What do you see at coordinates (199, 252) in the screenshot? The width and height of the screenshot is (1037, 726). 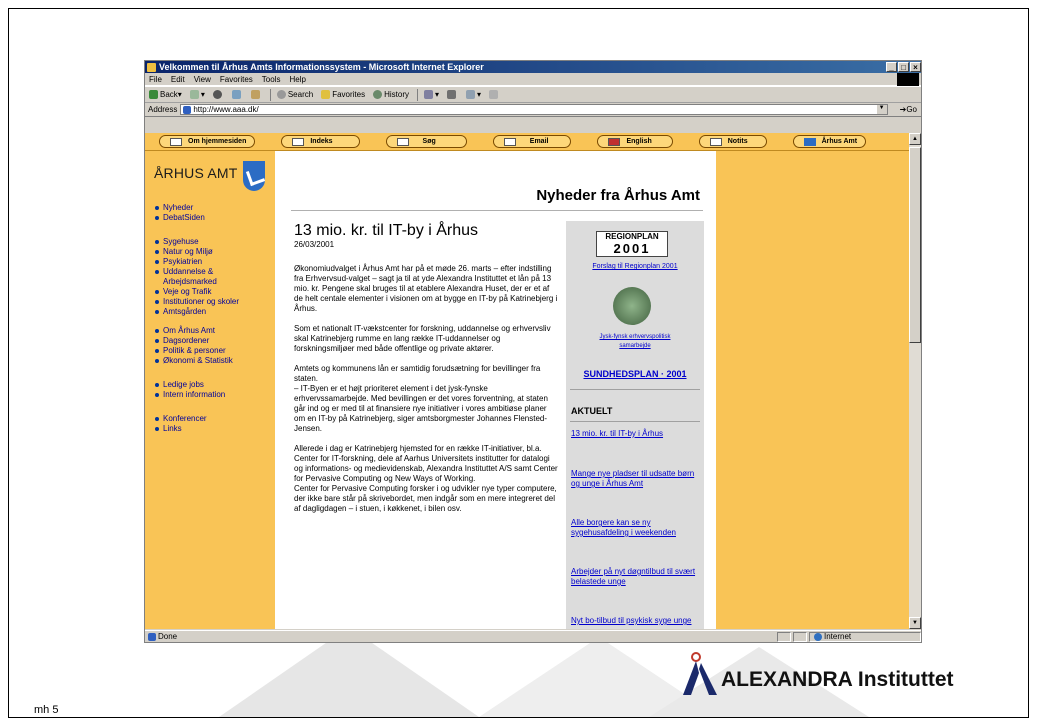 I see `sidebar-item-natur: Natur og Miljø` at bounding box center [199, 252].